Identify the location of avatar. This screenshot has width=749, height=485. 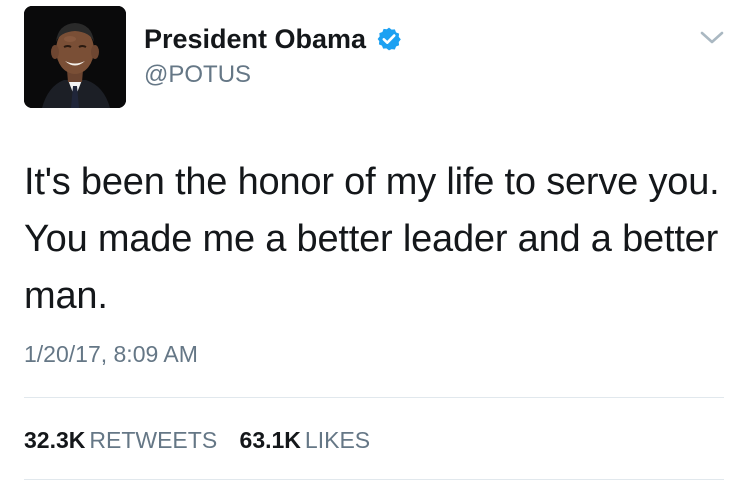
(75, 57).